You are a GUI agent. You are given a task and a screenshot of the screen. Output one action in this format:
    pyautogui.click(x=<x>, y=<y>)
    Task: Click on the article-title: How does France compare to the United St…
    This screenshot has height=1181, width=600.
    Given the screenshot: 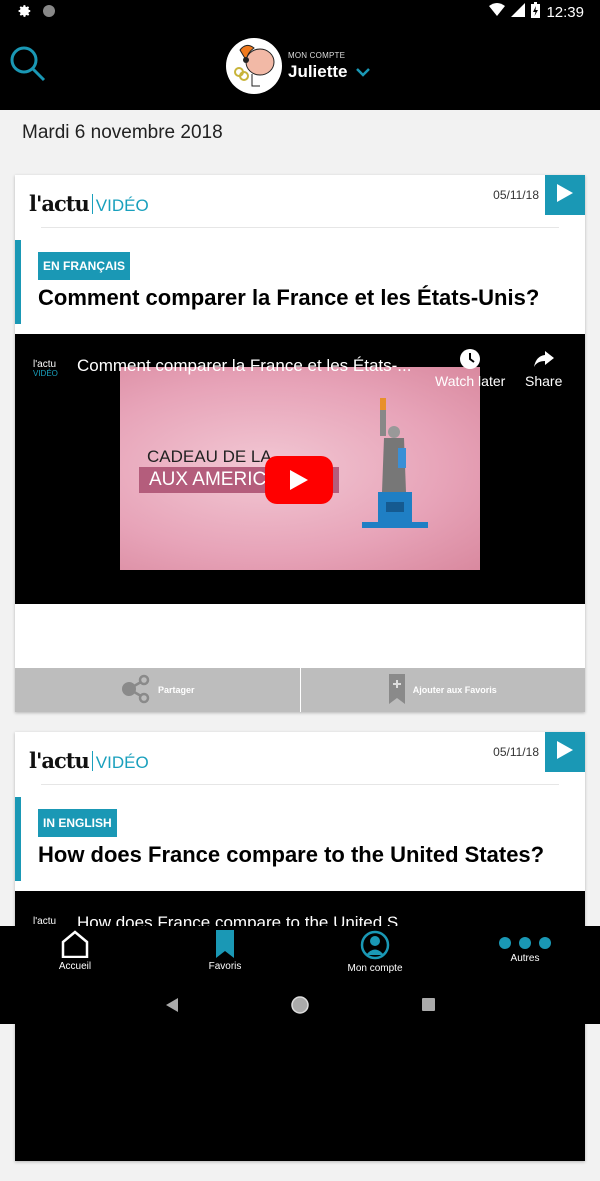 What is the action you would take?
    pyautogui.click(x=296, y=855)
    